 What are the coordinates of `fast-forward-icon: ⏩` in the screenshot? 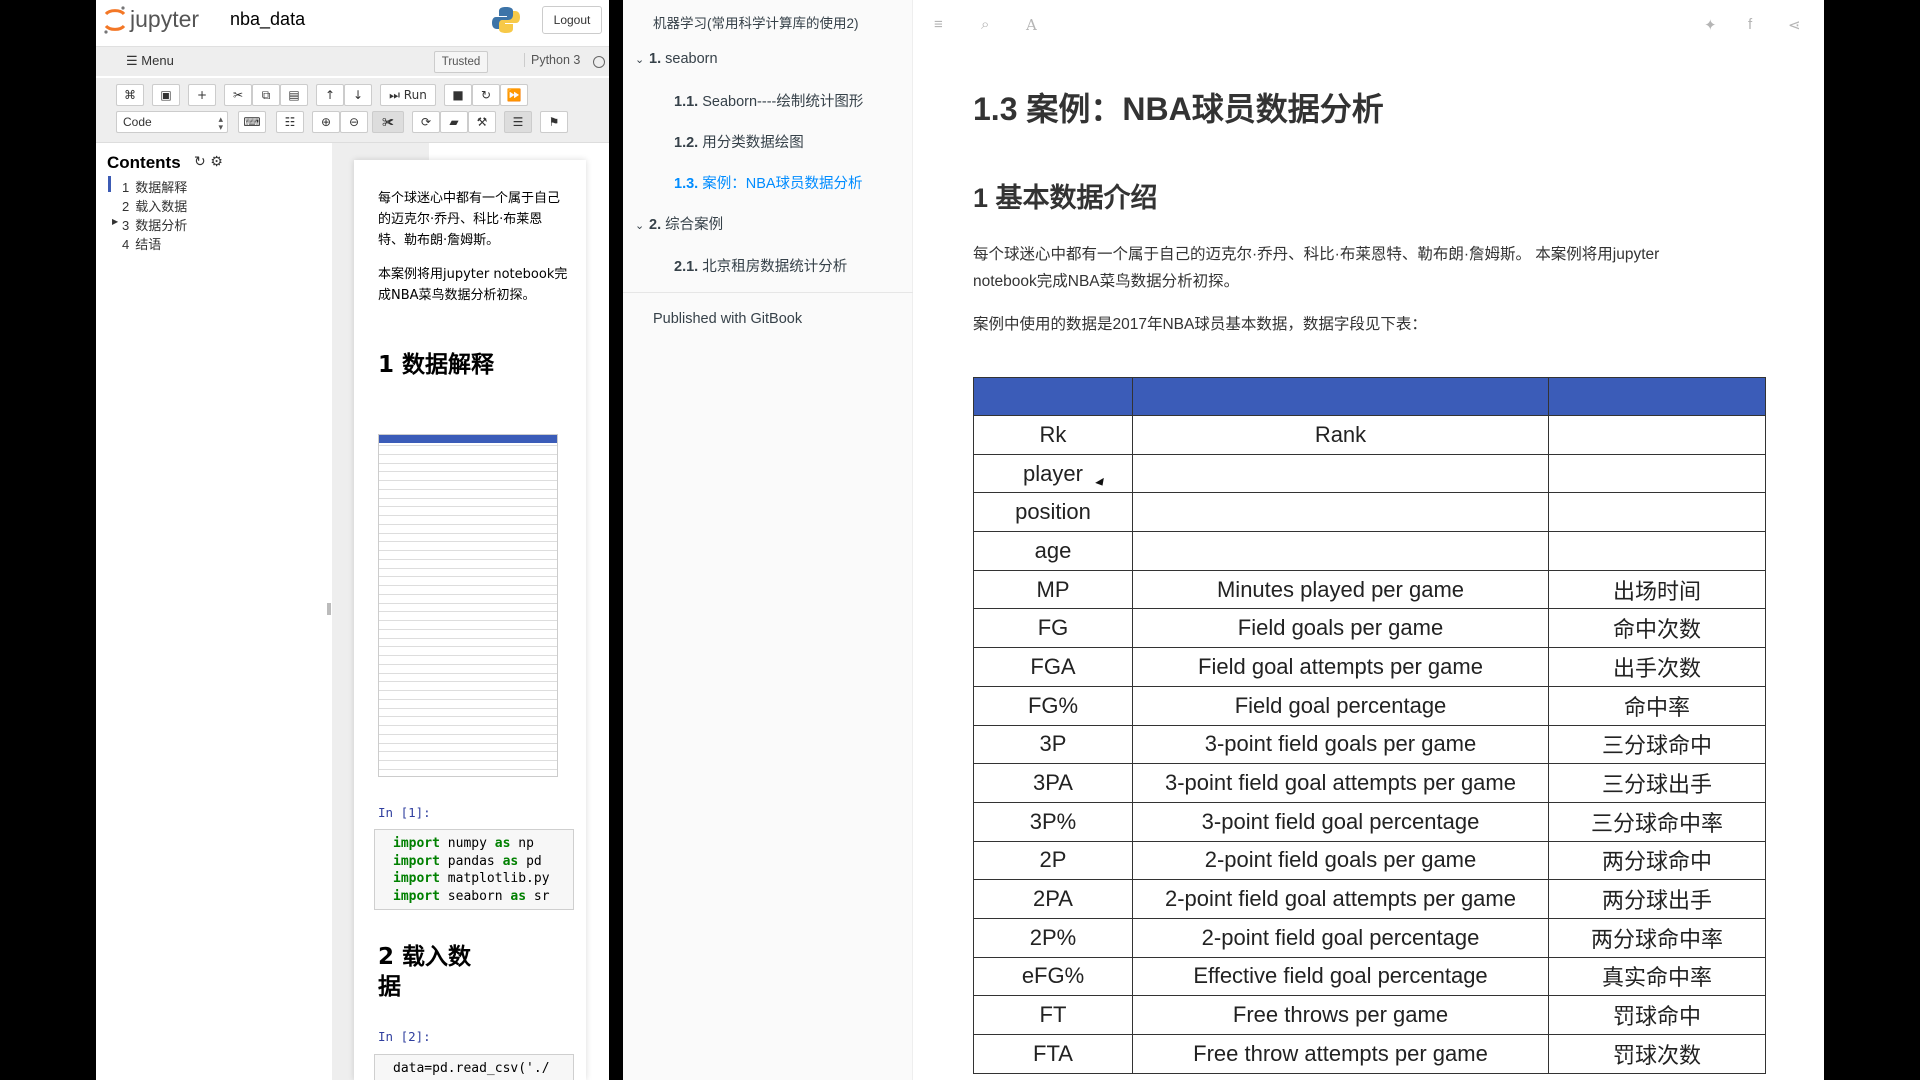 It's located at (514, 95).